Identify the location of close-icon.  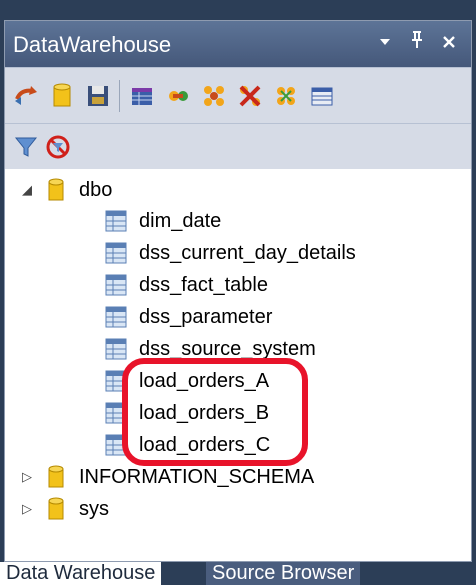
(449, 43).